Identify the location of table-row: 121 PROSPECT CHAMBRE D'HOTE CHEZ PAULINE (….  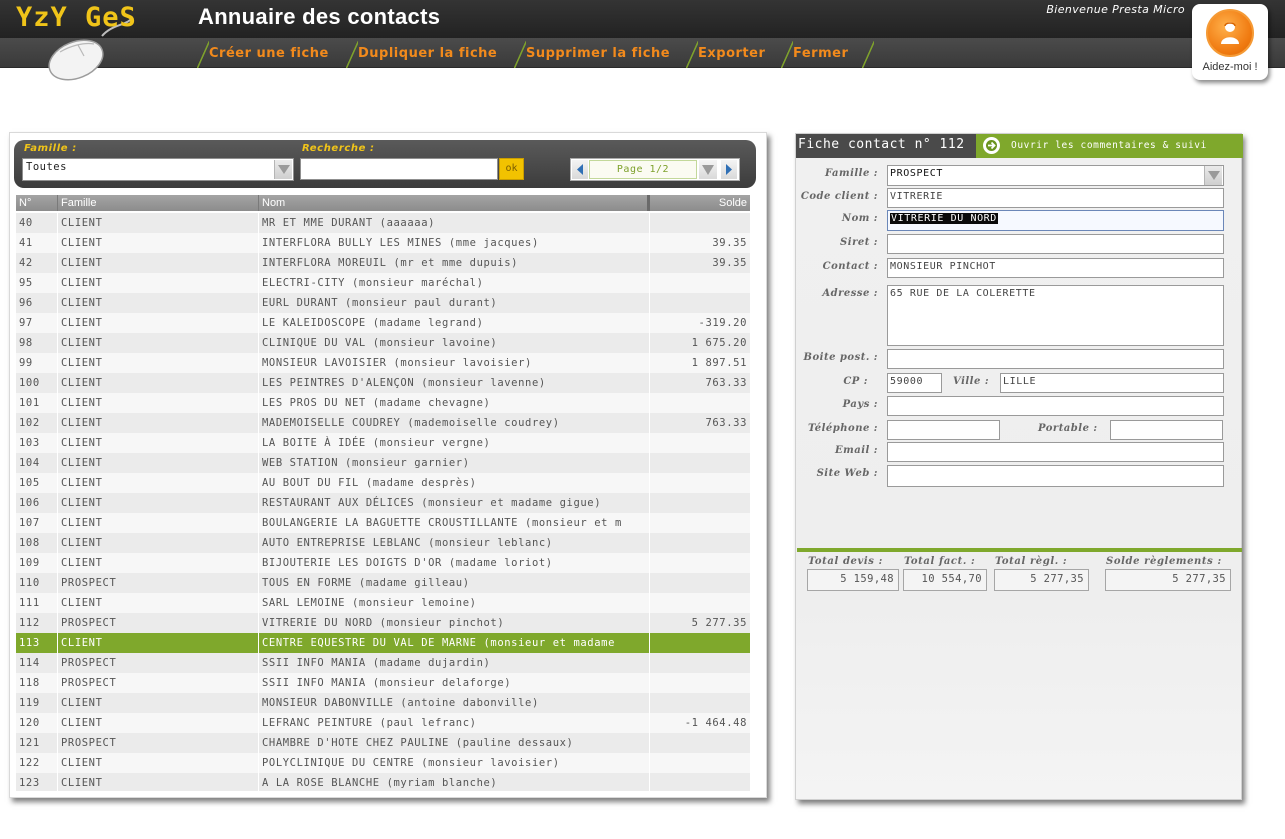
(383, 743).